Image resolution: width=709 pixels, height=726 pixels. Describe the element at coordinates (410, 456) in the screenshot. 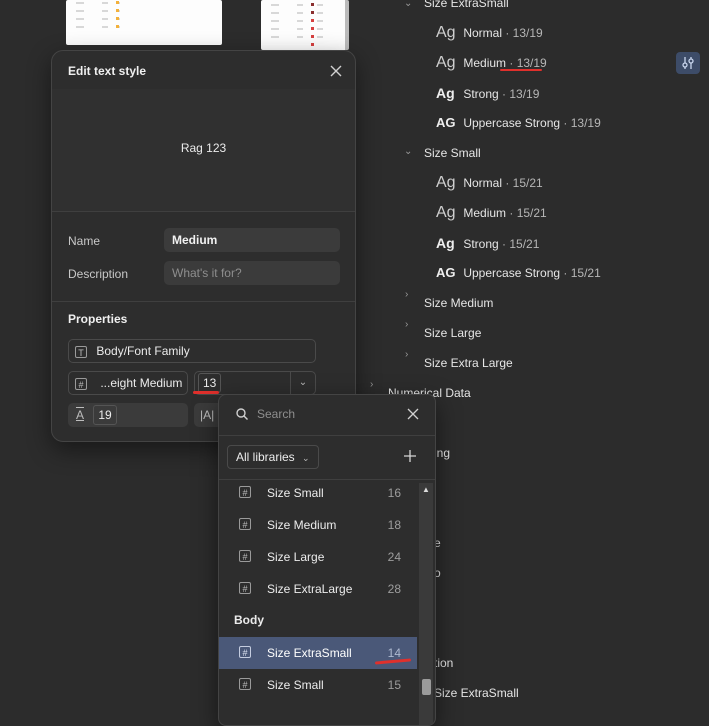

I see `plus-icon` at that location.